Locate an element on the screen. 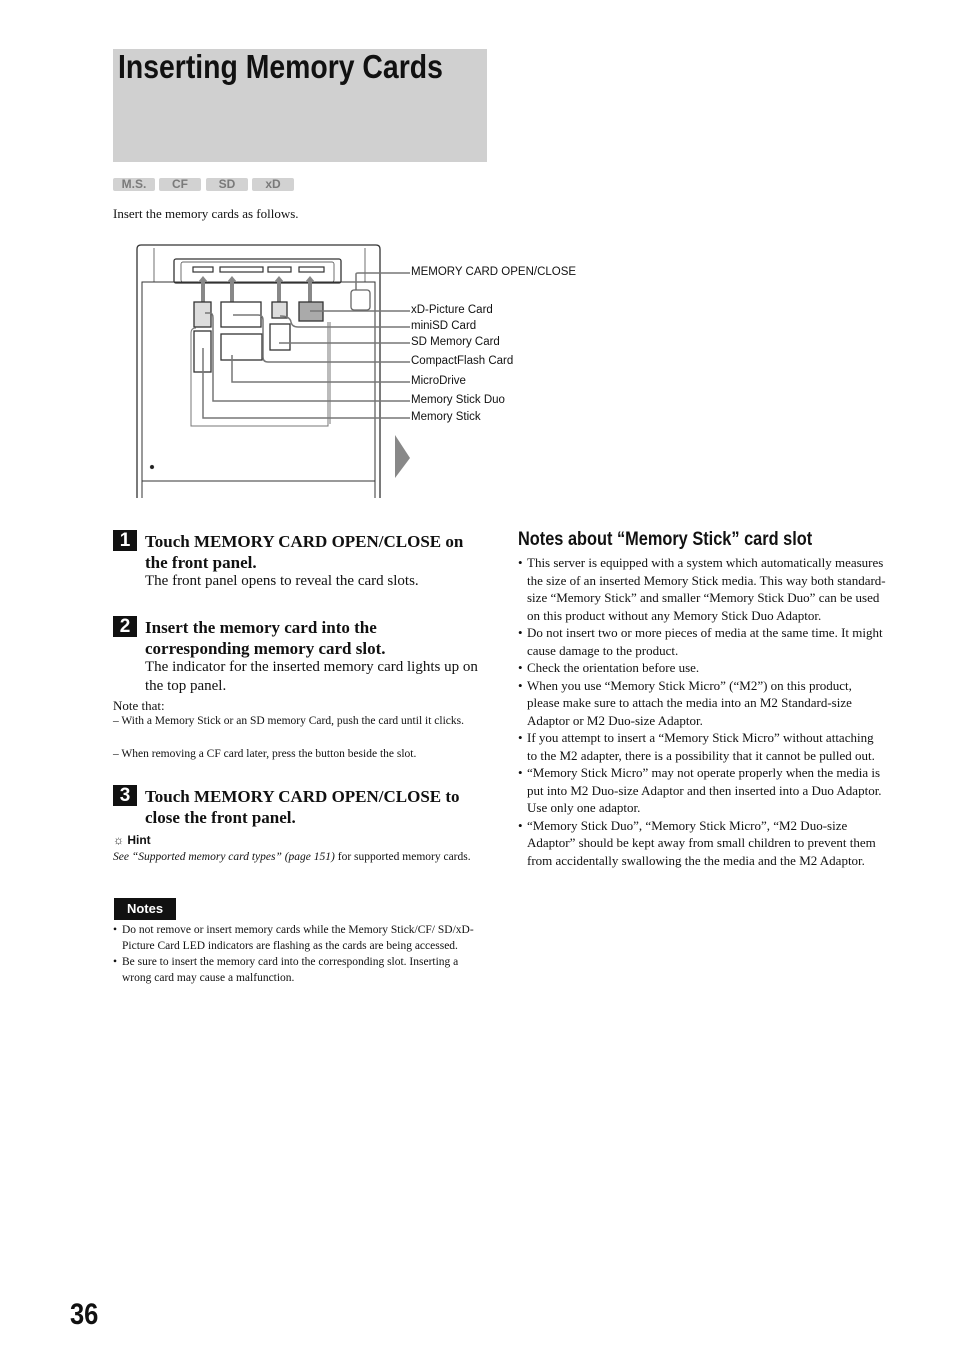 Image resolution: width=954 pixels, height=1351 pixels. step-1-number: 1 is located at coordinates (125, 540).